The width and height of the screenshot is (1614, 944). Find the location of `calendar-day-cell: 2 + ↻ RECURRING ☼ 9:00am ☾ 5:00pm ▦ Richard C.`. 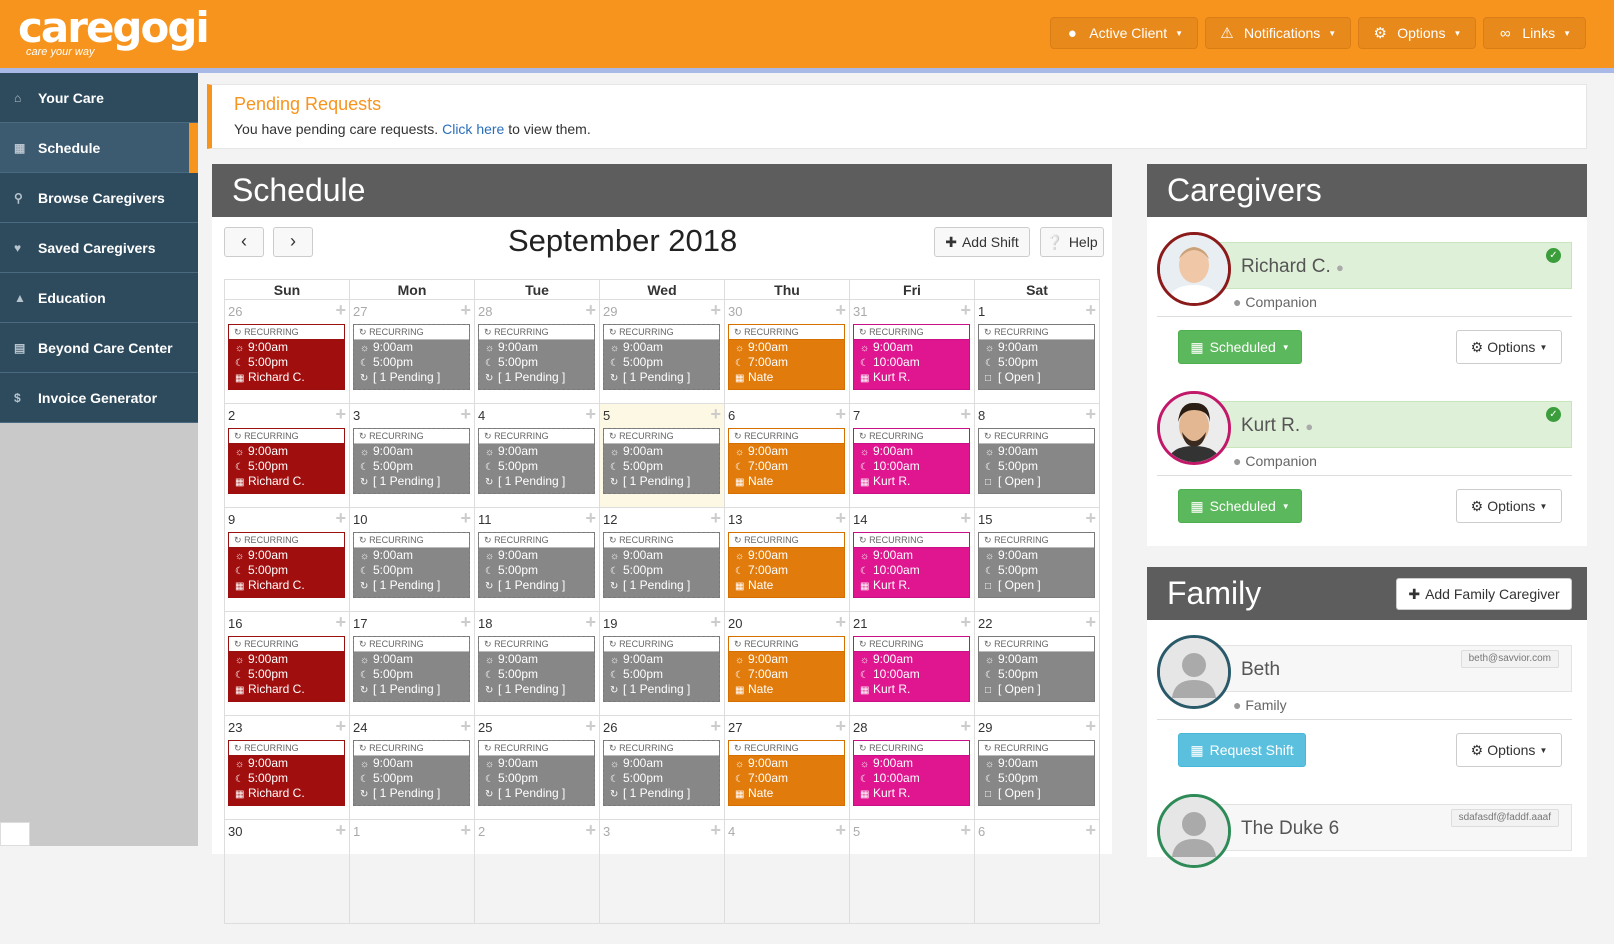

calendar-day-cell: 2 + ↻ RECURRING ☼ 9:00am ☾ 5:00pm ▦ Richard C. is located at coordinates (287, 455).